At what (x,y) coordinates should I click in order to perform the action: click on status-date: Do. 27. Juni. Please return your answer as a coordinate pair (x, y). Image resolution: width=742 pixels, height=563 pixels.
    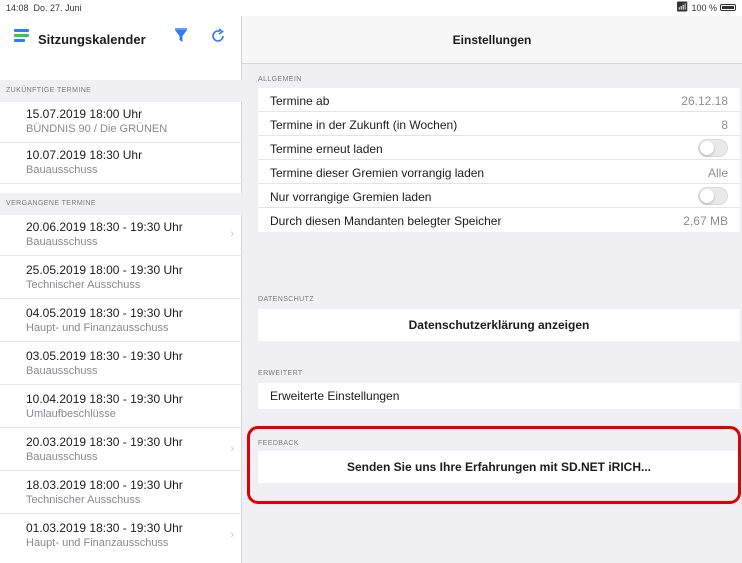
    Looking at the image, I should click on (57, 8).